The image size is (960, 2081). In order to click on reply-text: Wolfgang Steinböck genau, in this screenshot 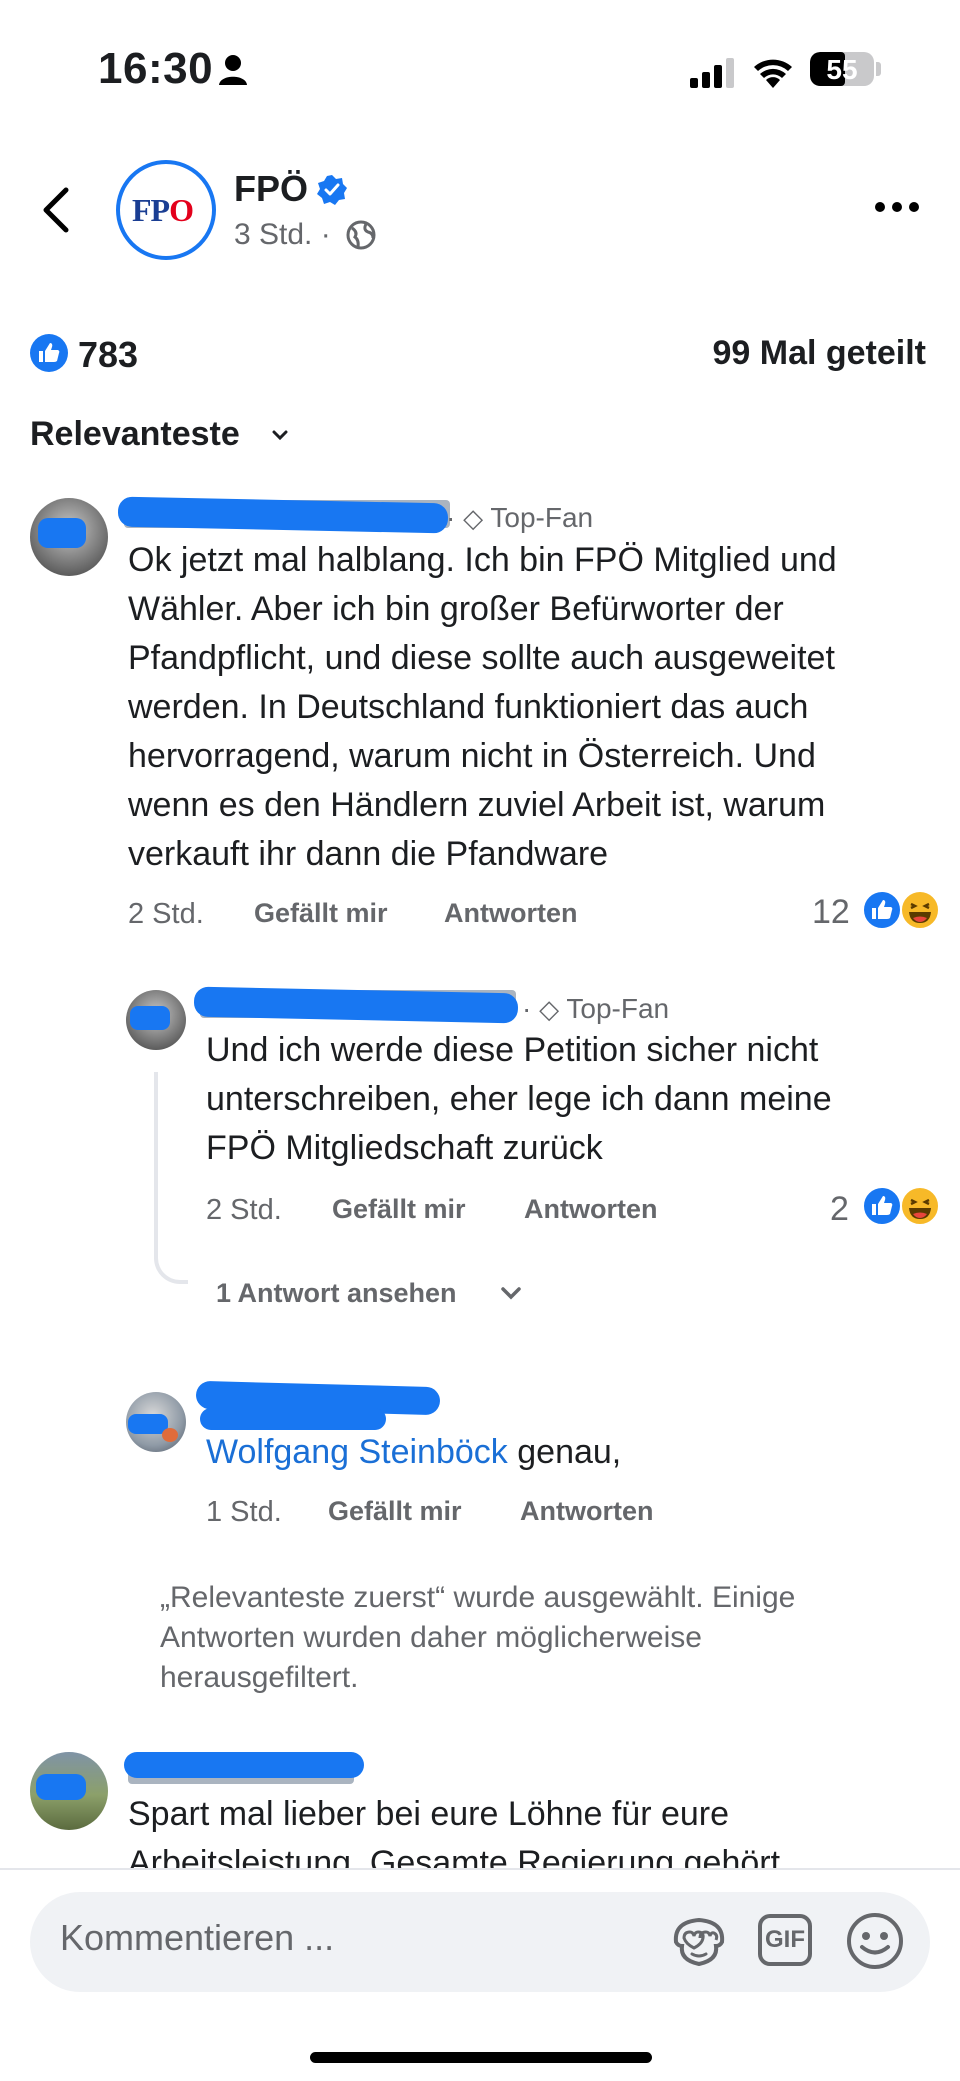, I will do `click(414, 1452)`.